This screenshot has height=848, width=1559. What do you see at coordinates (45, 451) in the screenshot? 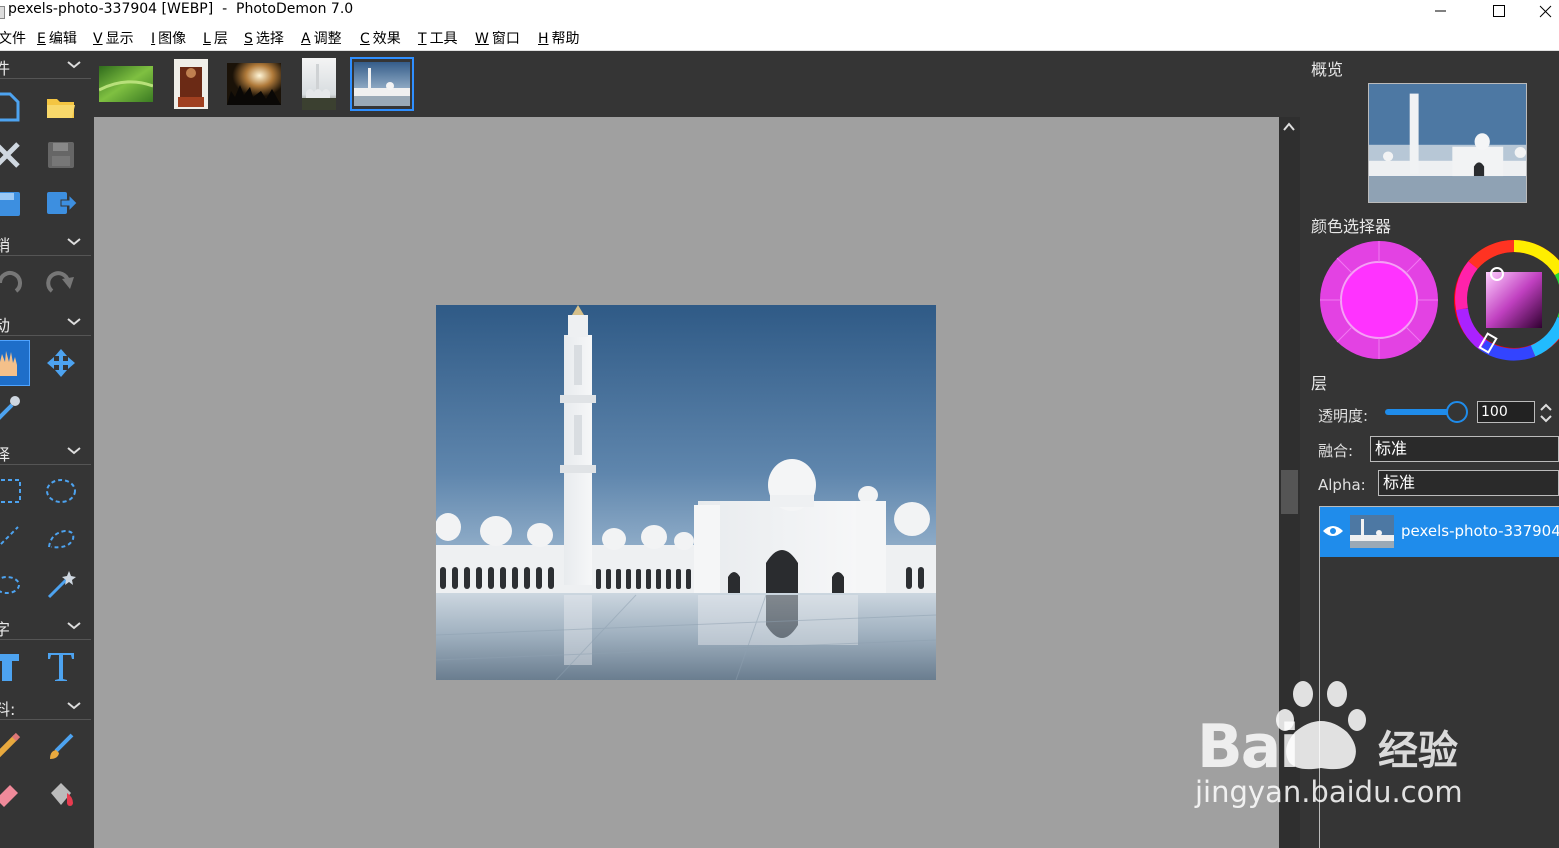
I see `toolbox-section-select: 择` at bounding box center [45, 451].